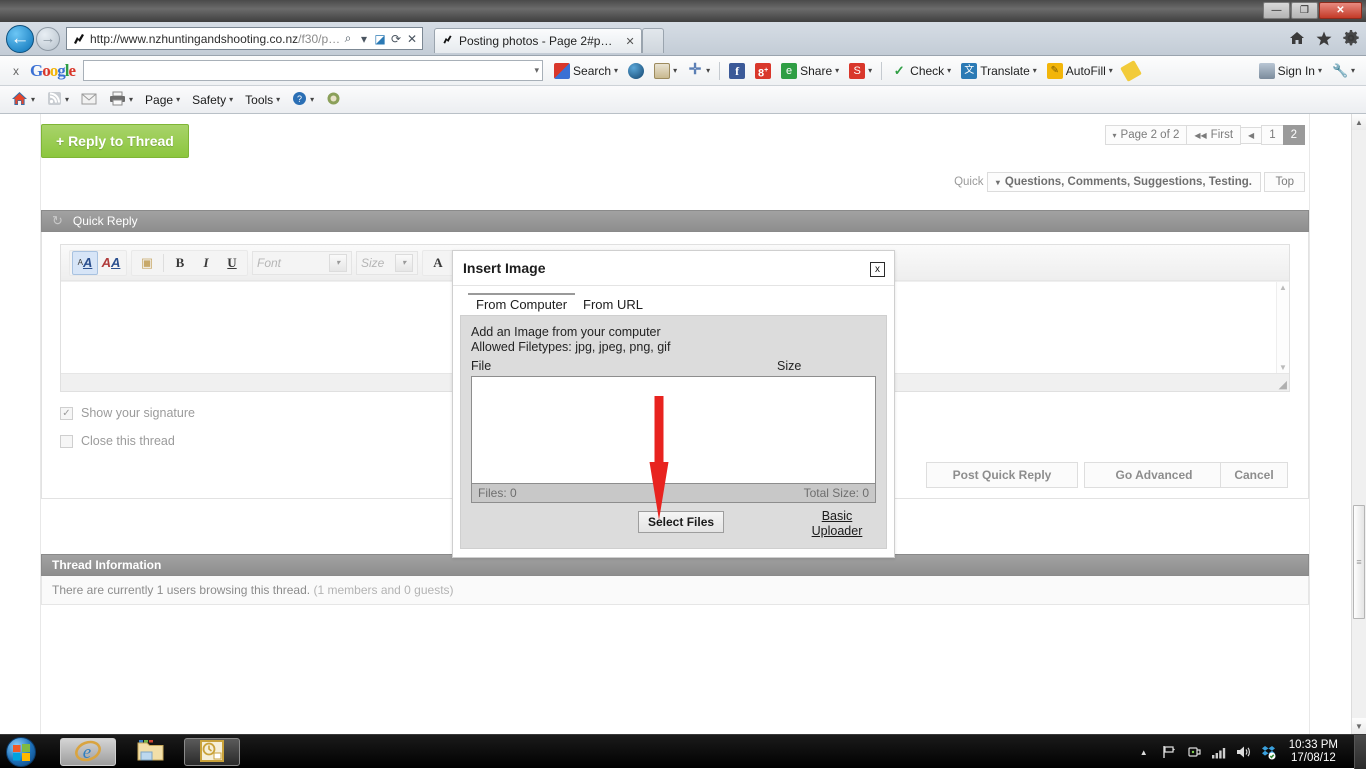 Image resolution: width=1366 pixels, height=769 pixels. I want to click on close-window-button: ✕, so click(1340, 10).